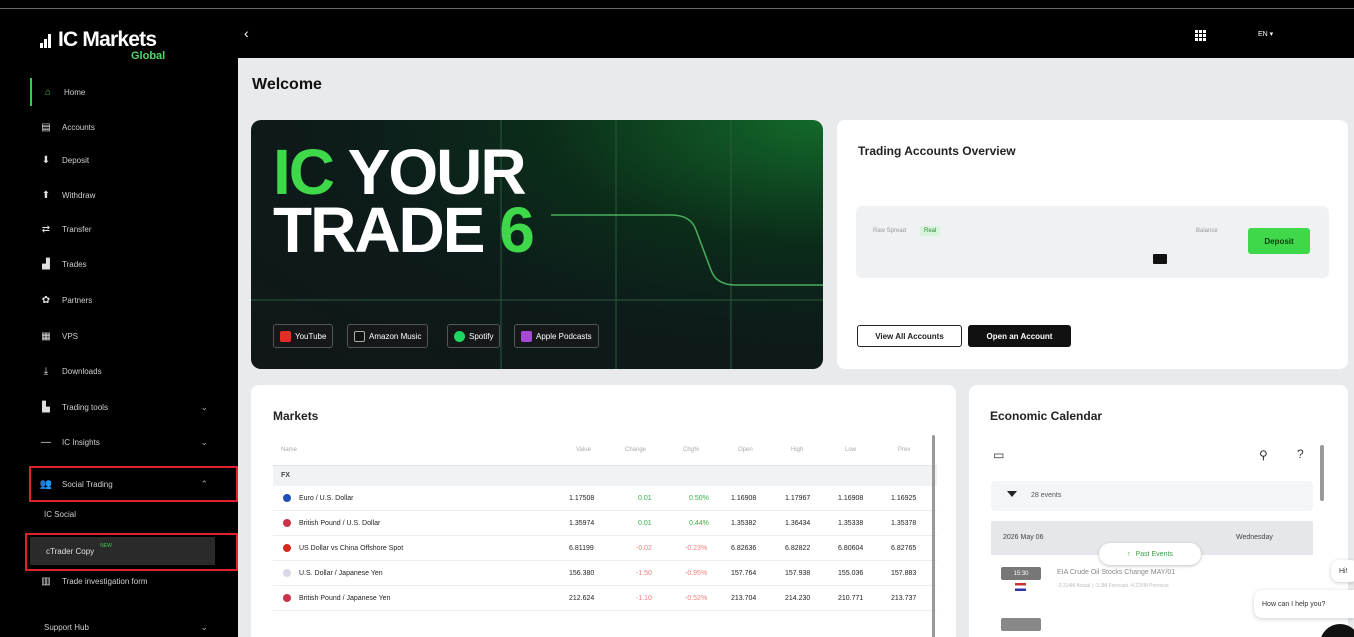 The image size is (1354, 637). I want to click on us-flag-icon, so click(1020, 587).